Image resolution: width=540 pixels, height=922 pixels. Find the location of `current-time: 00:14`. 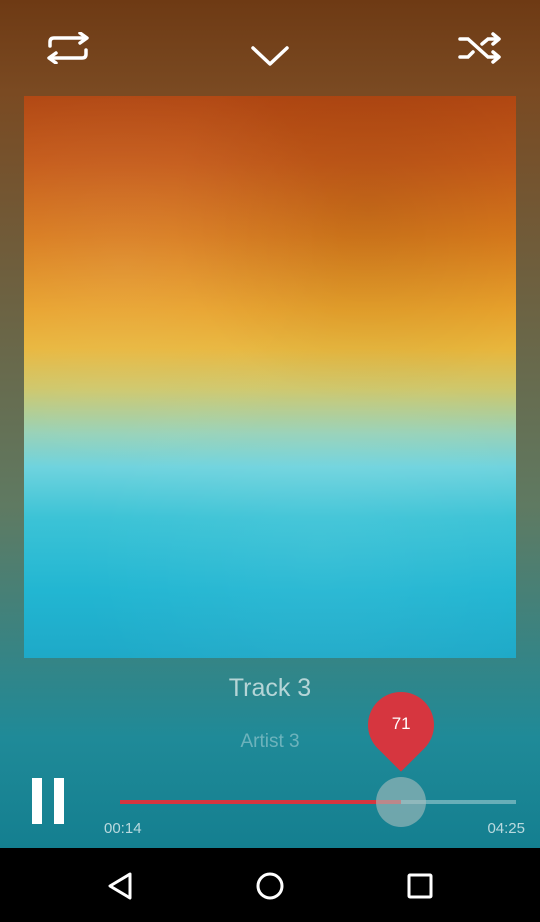

current-time: 00:14 is located at coordinates (123, 828).